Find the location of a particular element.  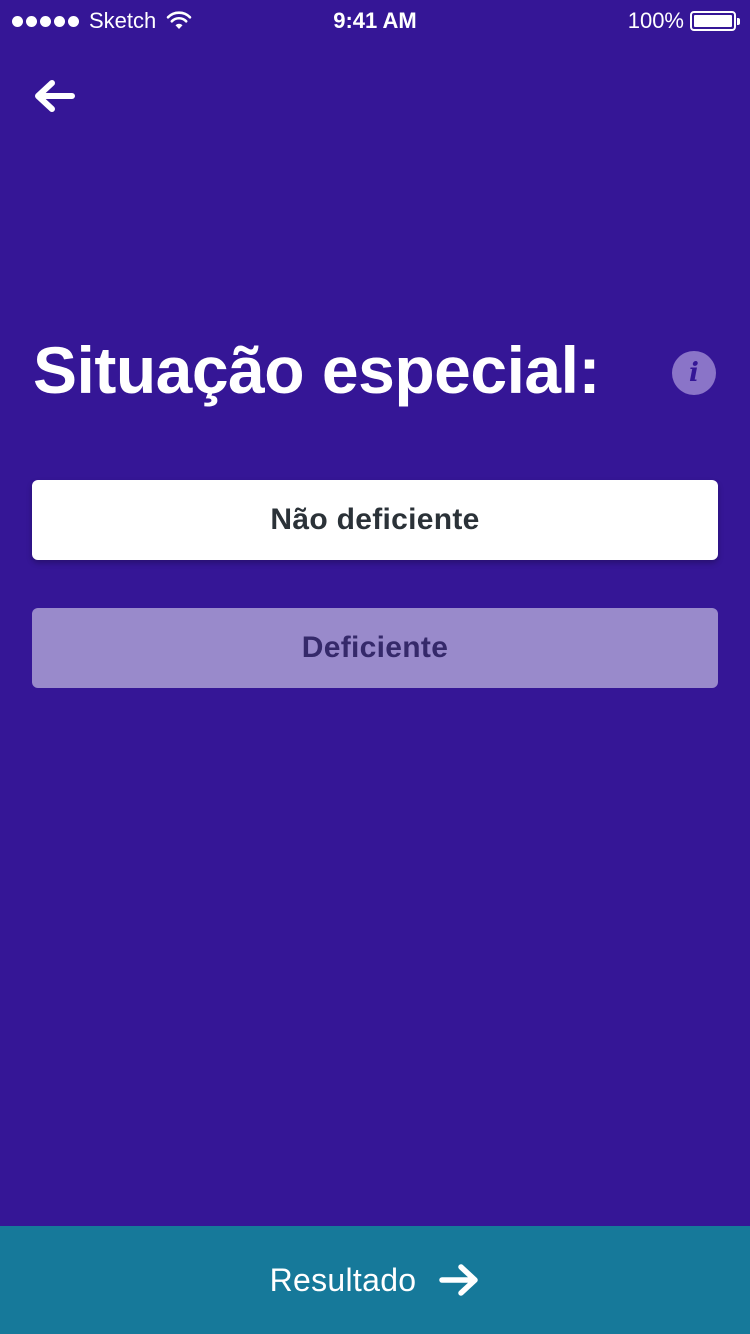

result-button: Resultado is located at coordinates (375, 1280).